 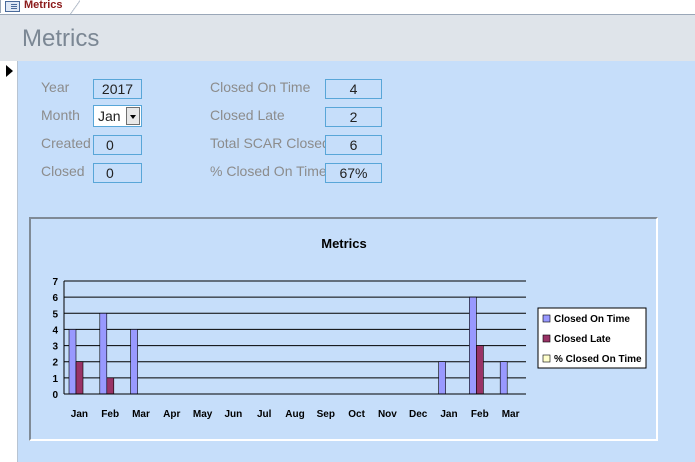 I want to click on created-label: Created, so click(x=66, y=143).